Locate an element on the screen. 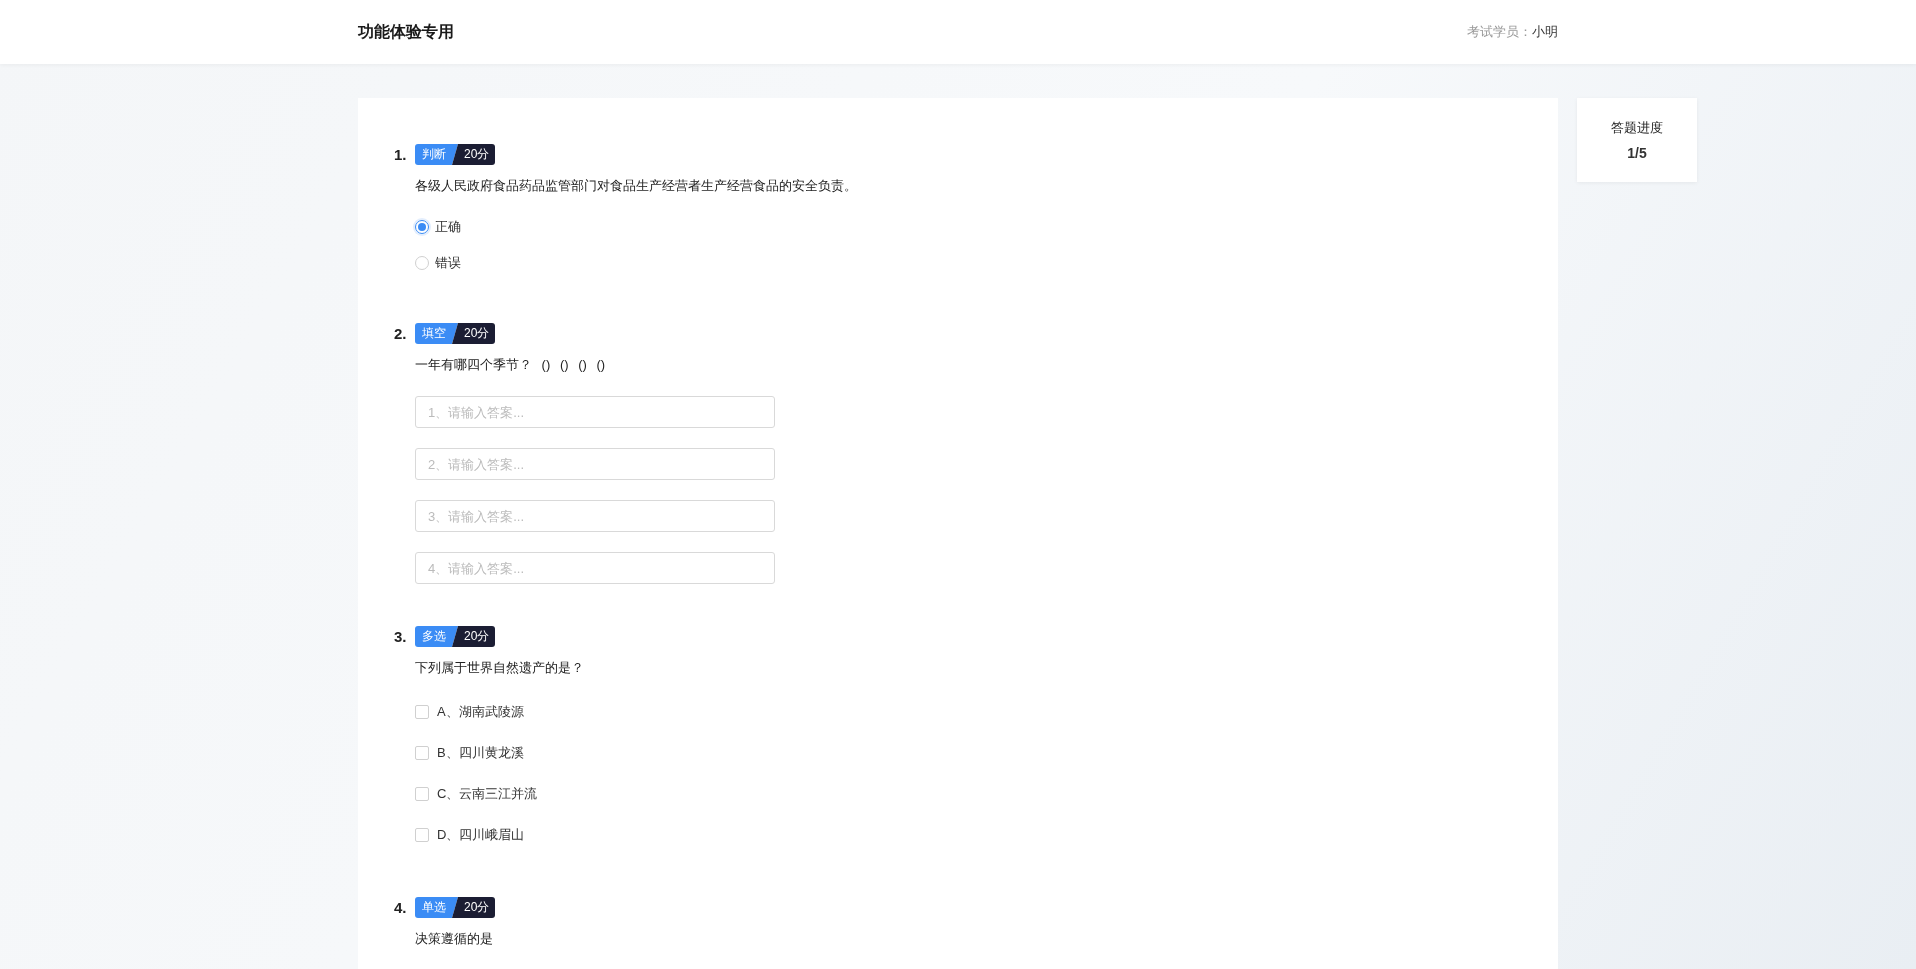 This screenshot has width=1916, height=969. option-label: 正确 is located at coordinates (448, 227).